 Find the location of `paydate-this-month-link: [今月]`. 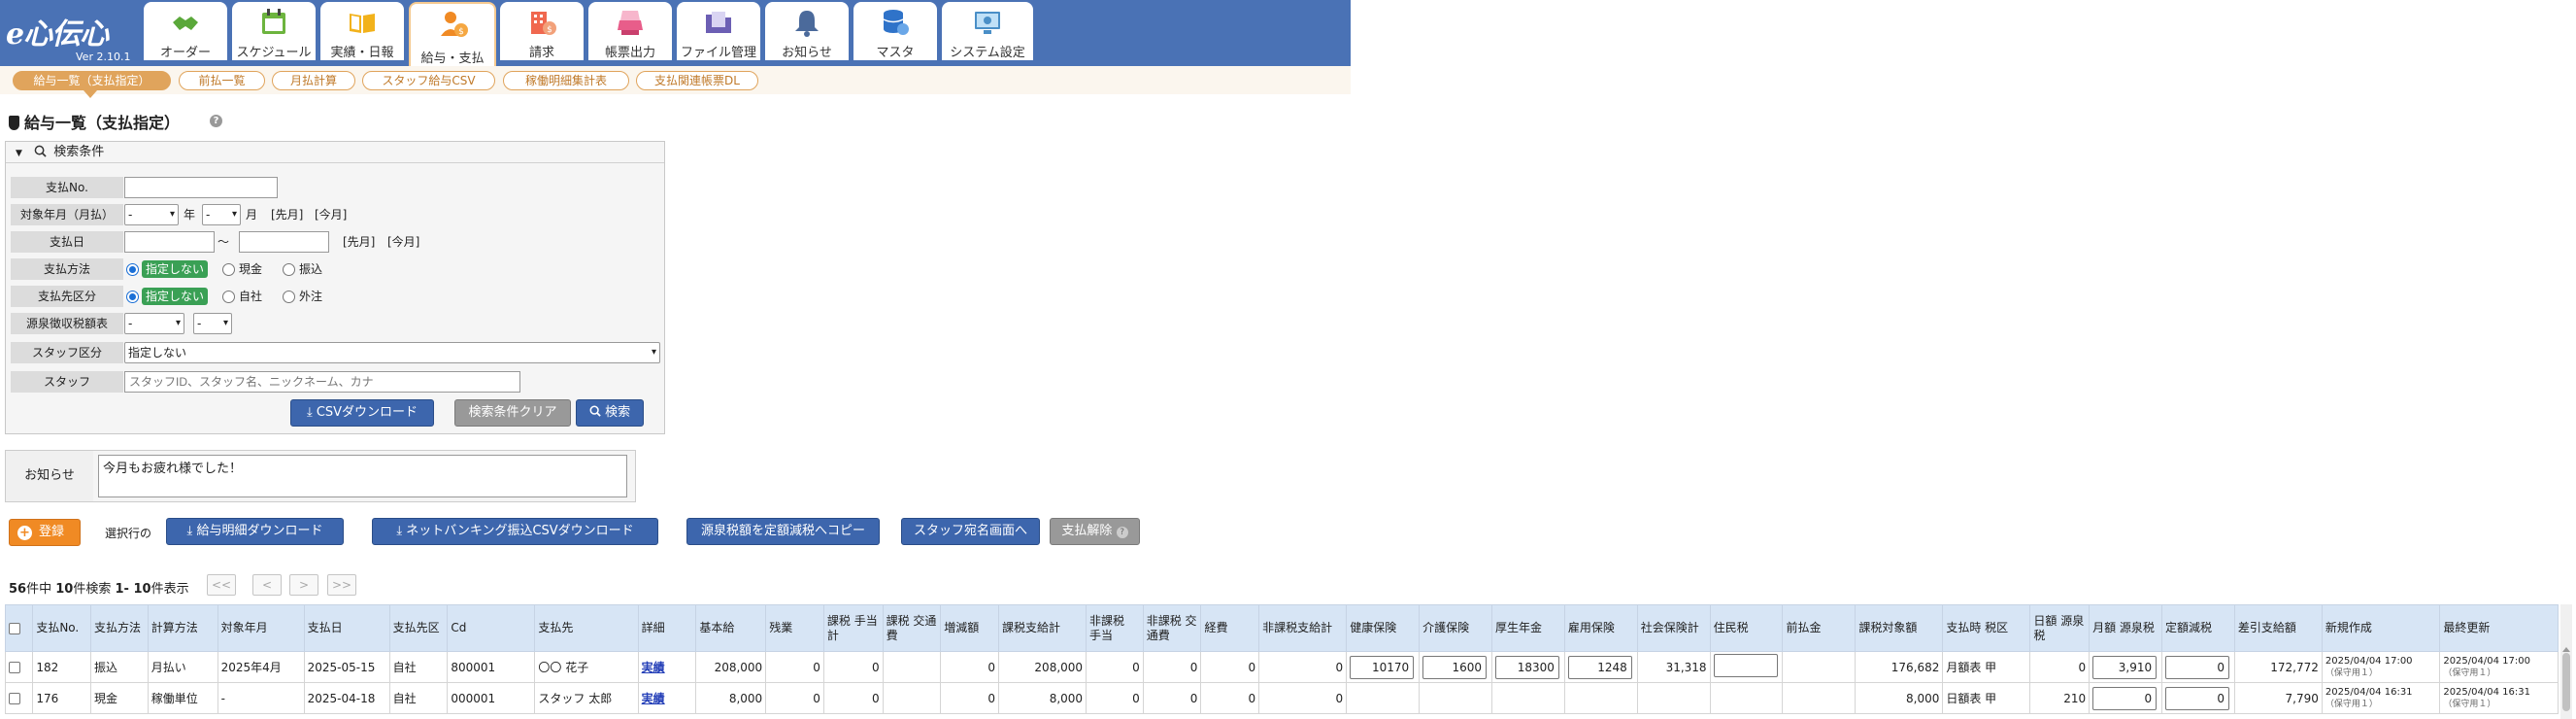

paydate-this-month-link: [今月] is located at coordinates (403, 242).